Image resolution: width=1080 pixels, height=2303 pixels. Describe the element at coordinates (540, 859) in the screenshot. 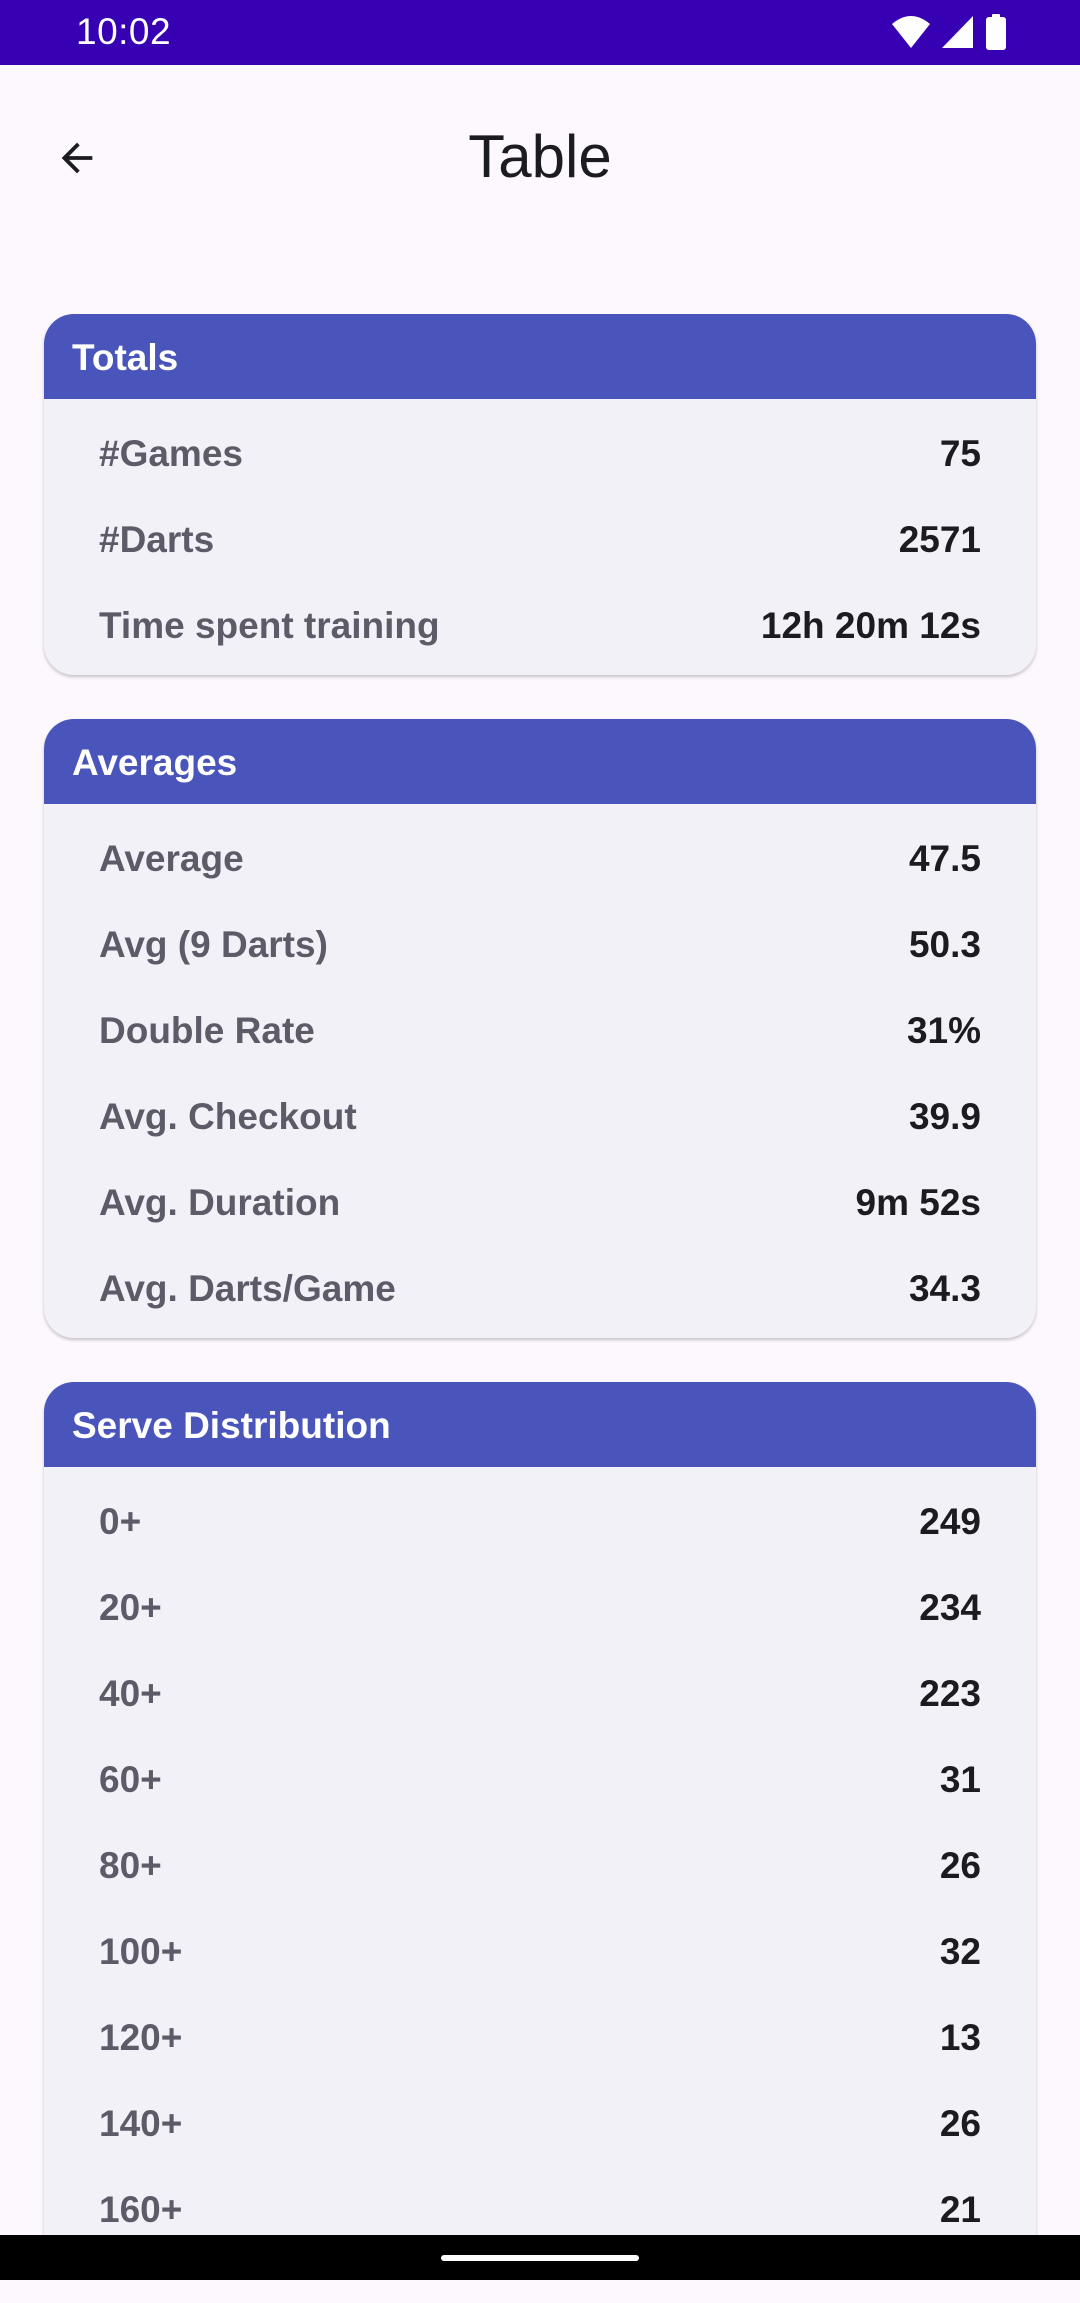

I see `stat-row-average: Average 47.5` at that location.